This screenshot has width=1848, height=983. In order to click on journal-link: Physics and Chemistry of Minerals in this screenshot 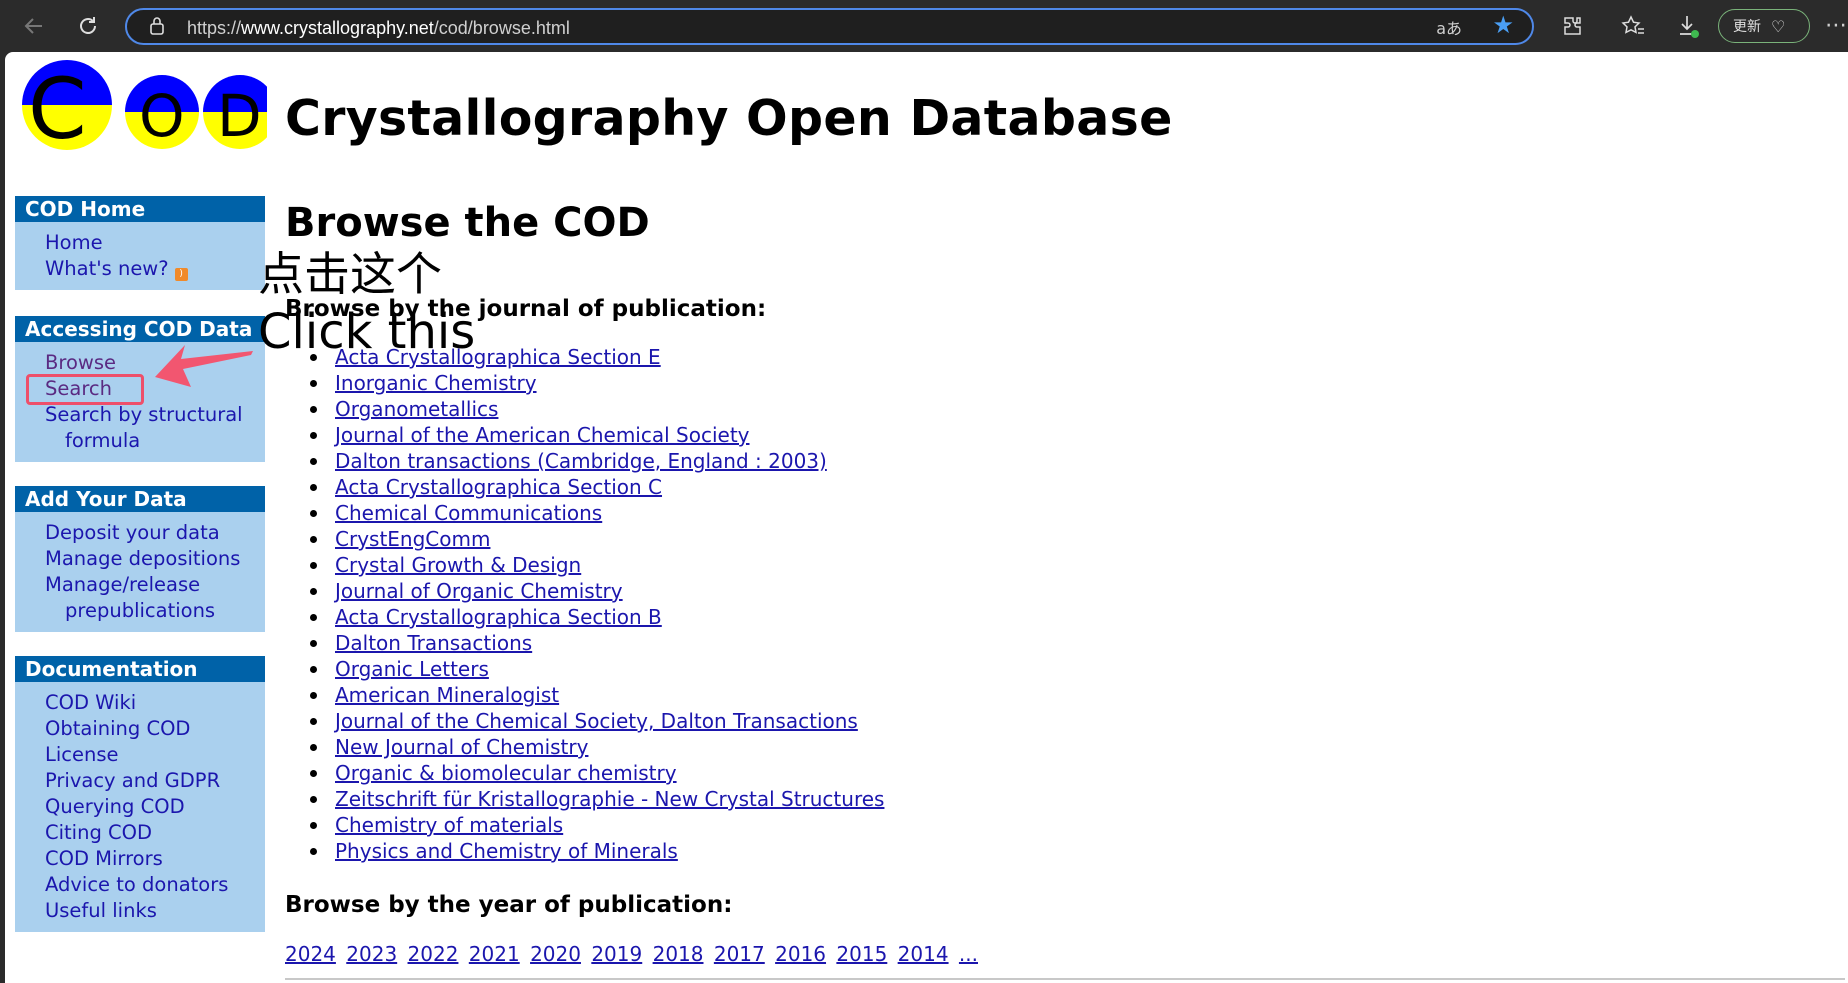, I will do `click(506, 851)`.